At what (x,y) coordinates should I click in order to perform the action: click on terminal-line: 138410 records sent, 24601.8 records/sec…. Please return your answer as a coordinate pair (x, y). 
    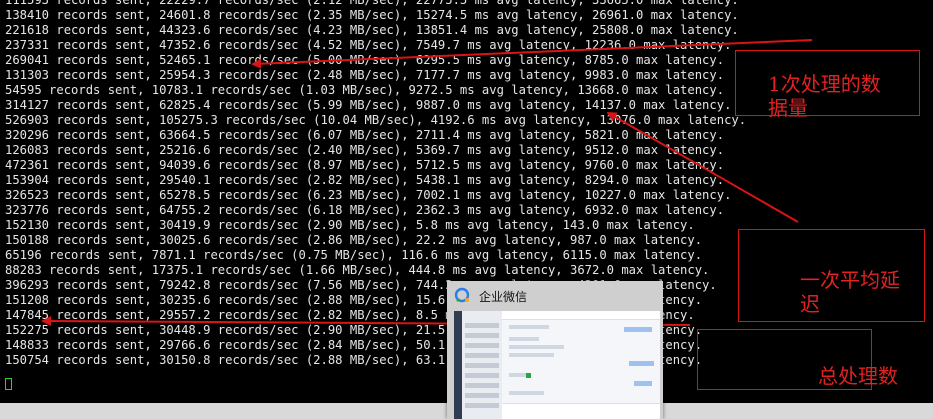
    Looking at the image, I should click on (372, 15).